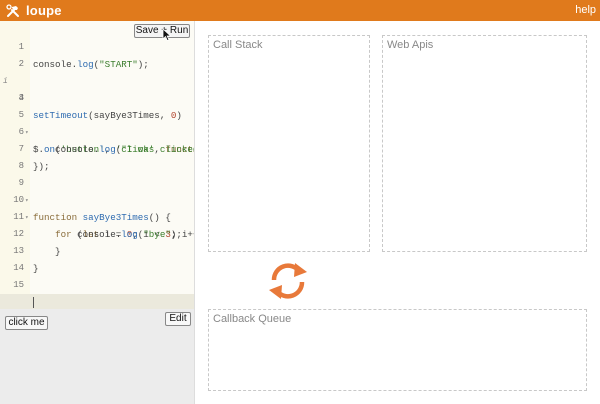 The width and height of the screenshot is (600, 404). Describe the element at coordinates (97, 258) in the screenshot. I see `code-line: 14` at that location.